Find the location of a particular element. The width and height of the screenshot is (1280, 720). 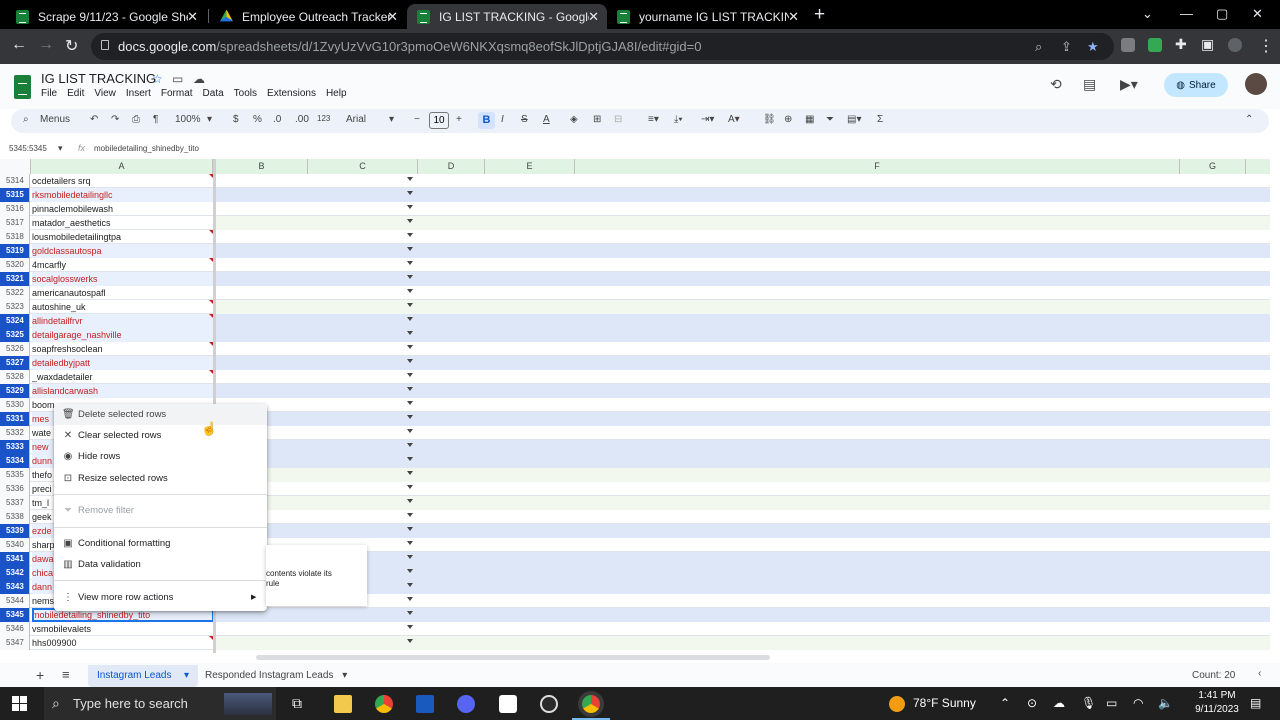

menu-view: View is located at coordinates (105, 93).